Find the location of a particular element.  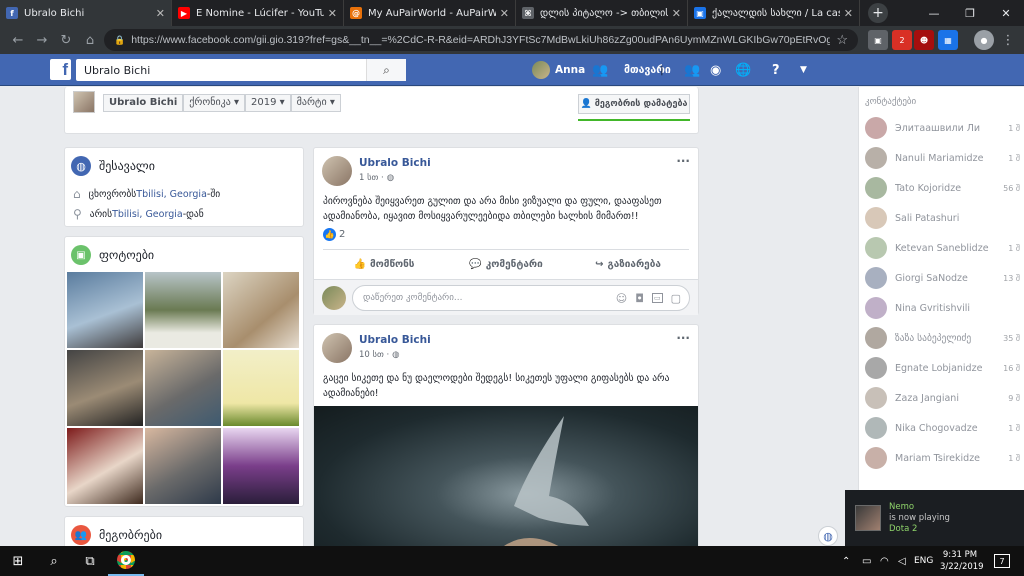

notifications-globe-icon: 🌐 is located at coordinates (743, 70).